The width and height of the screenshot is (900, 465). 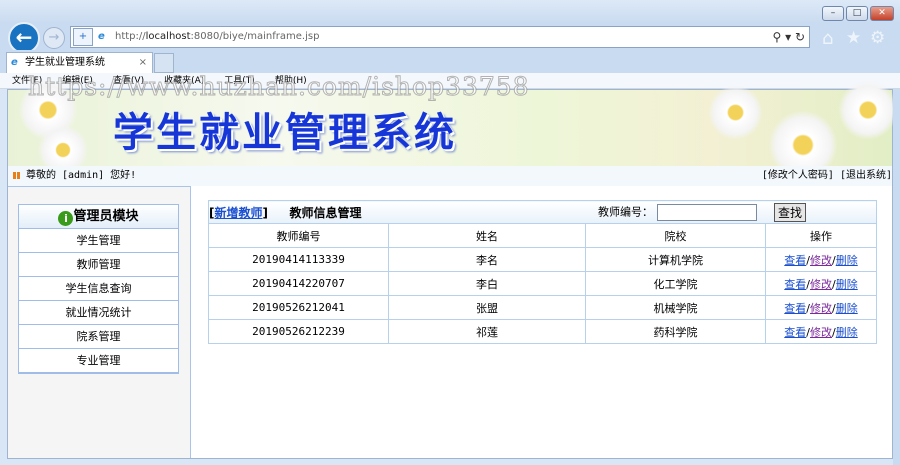 I want to click on url-prefix: http://, so click(x=130, y=36).